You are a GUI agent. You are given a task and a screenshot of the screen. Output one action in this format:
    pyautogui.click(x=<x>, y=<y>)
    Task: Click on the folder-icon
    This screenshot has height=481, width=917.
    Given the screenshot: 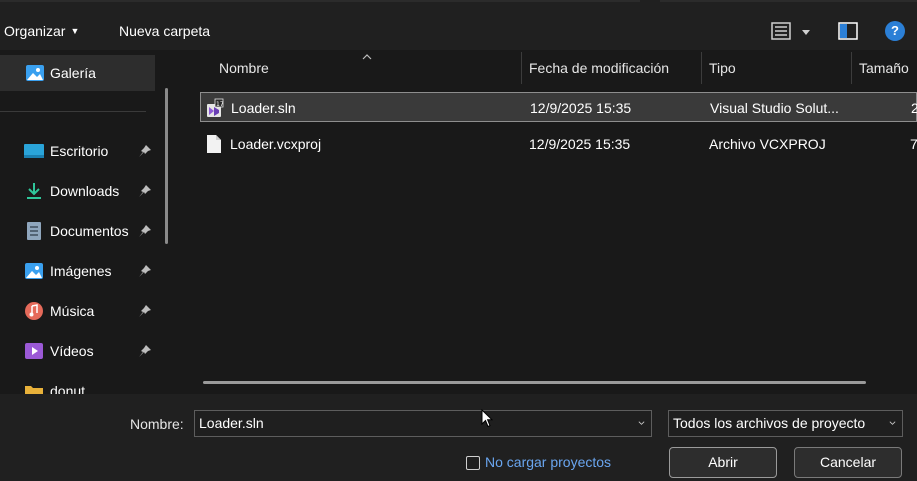 What is the action you would take?
    pyautogui.click(x=34, y=390)
    